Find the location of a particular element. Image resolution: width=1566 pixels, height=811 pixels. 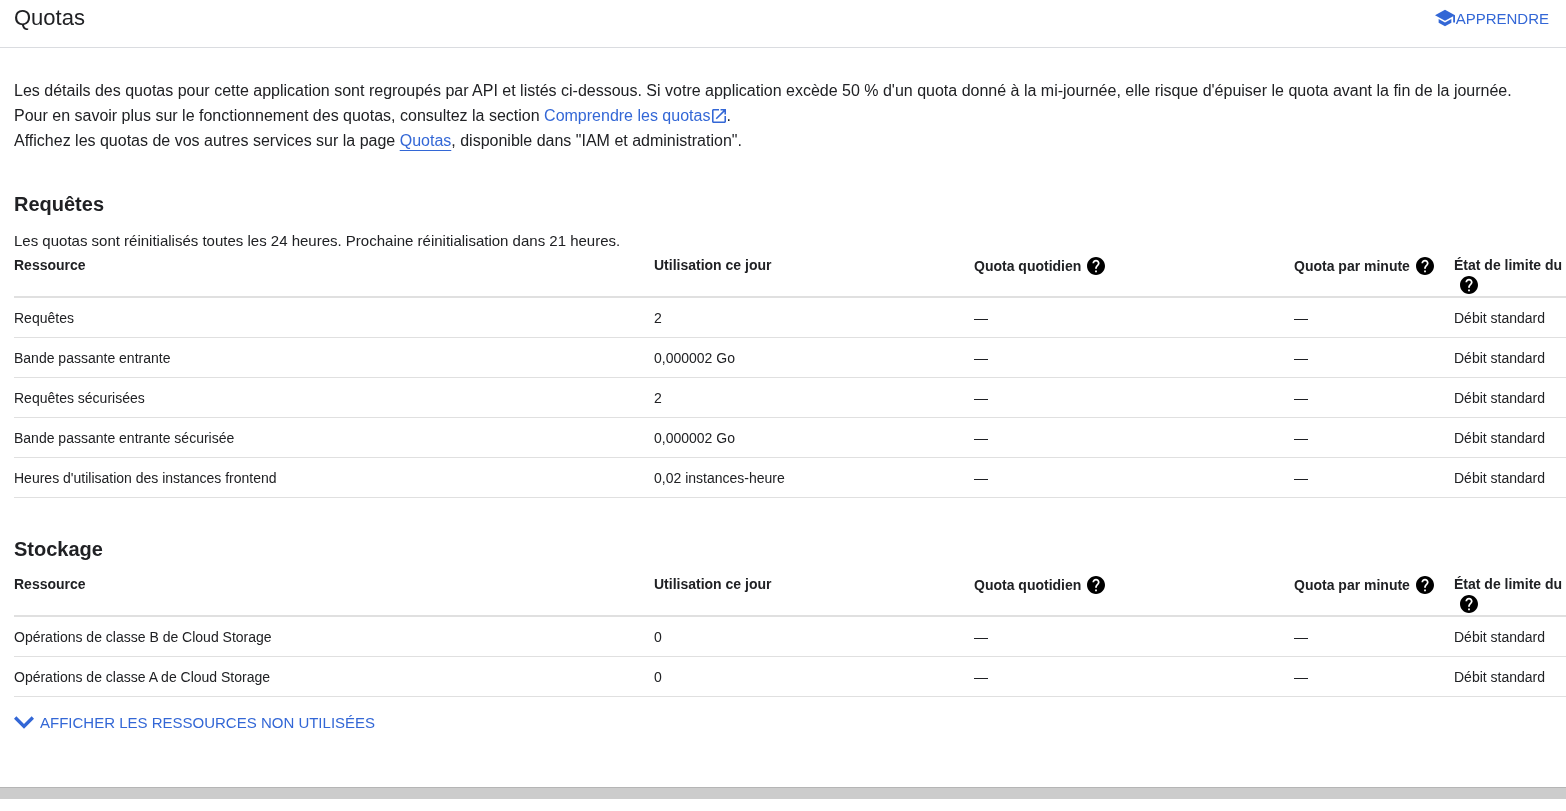

reset-note: Les quotas sont réinitialisés toutes les 24 heures. Prochaine réinitialisation dans 21 heures. is located at coordinates (318, 241).